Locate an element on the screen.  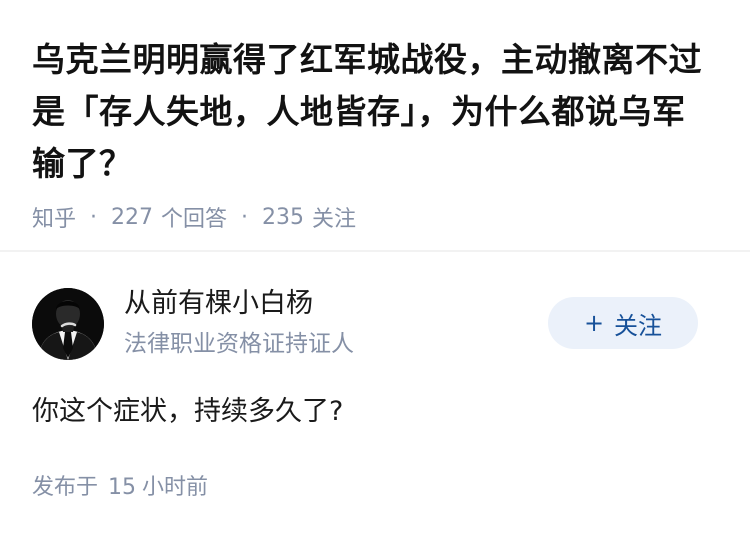
plus-icon: + is located at coordinates (594, 323).